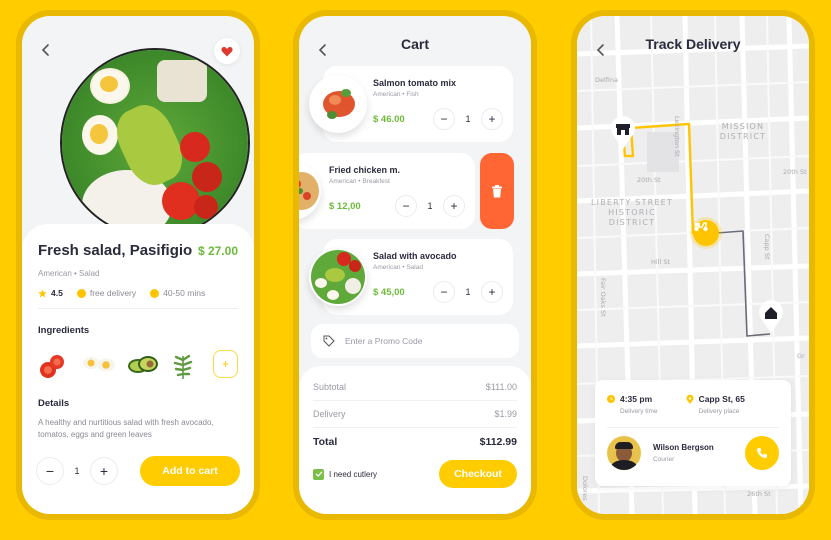  I want to click on cutlery-option: I need cutlery, so click(345, 474).